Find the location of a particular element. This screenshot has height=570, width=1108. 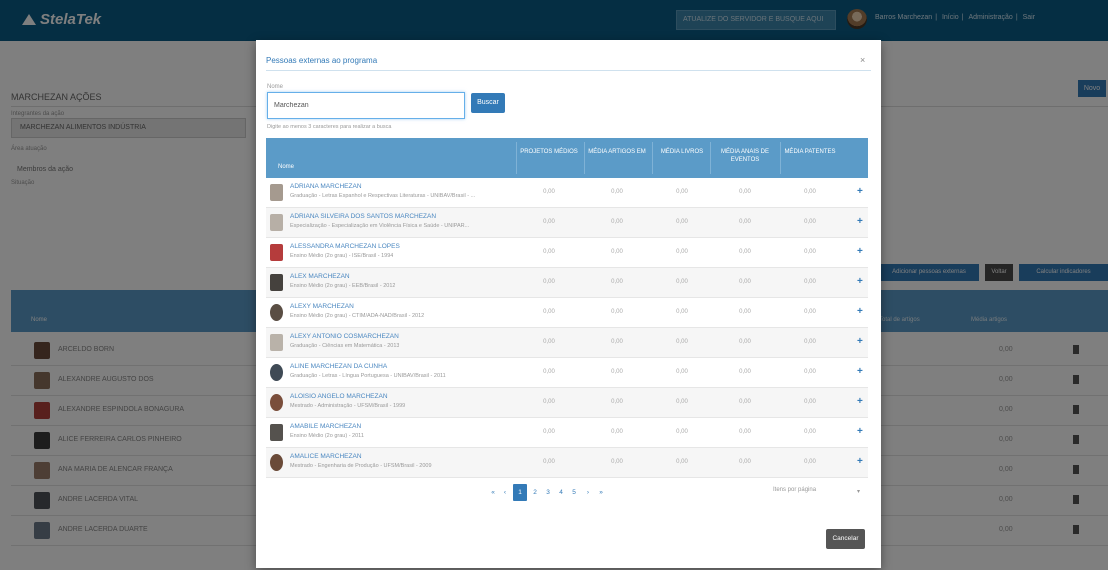

next-page-button: › is located at coordinates (588, 492).